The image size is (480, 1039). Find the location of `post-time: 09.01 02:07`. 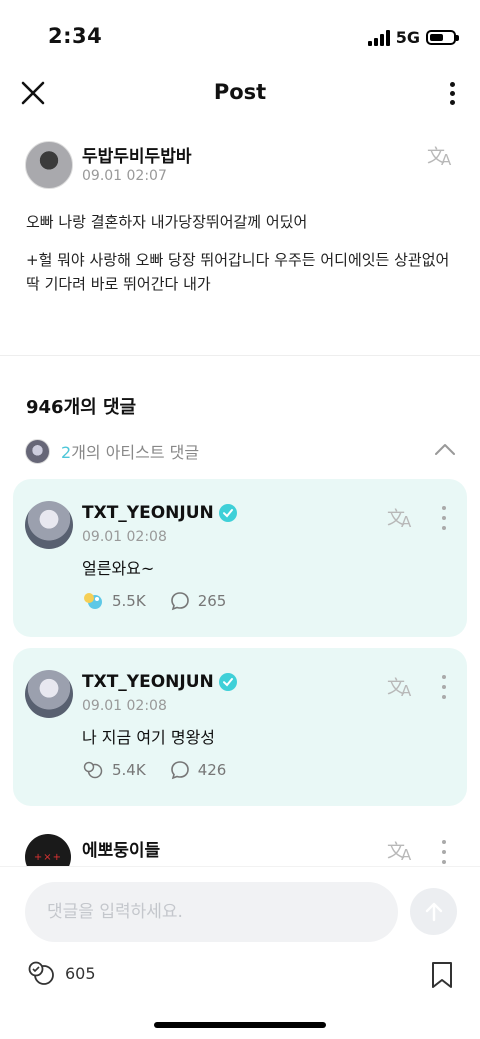

post-time: 09.01 02:07 is located at coordinates (124, 176).